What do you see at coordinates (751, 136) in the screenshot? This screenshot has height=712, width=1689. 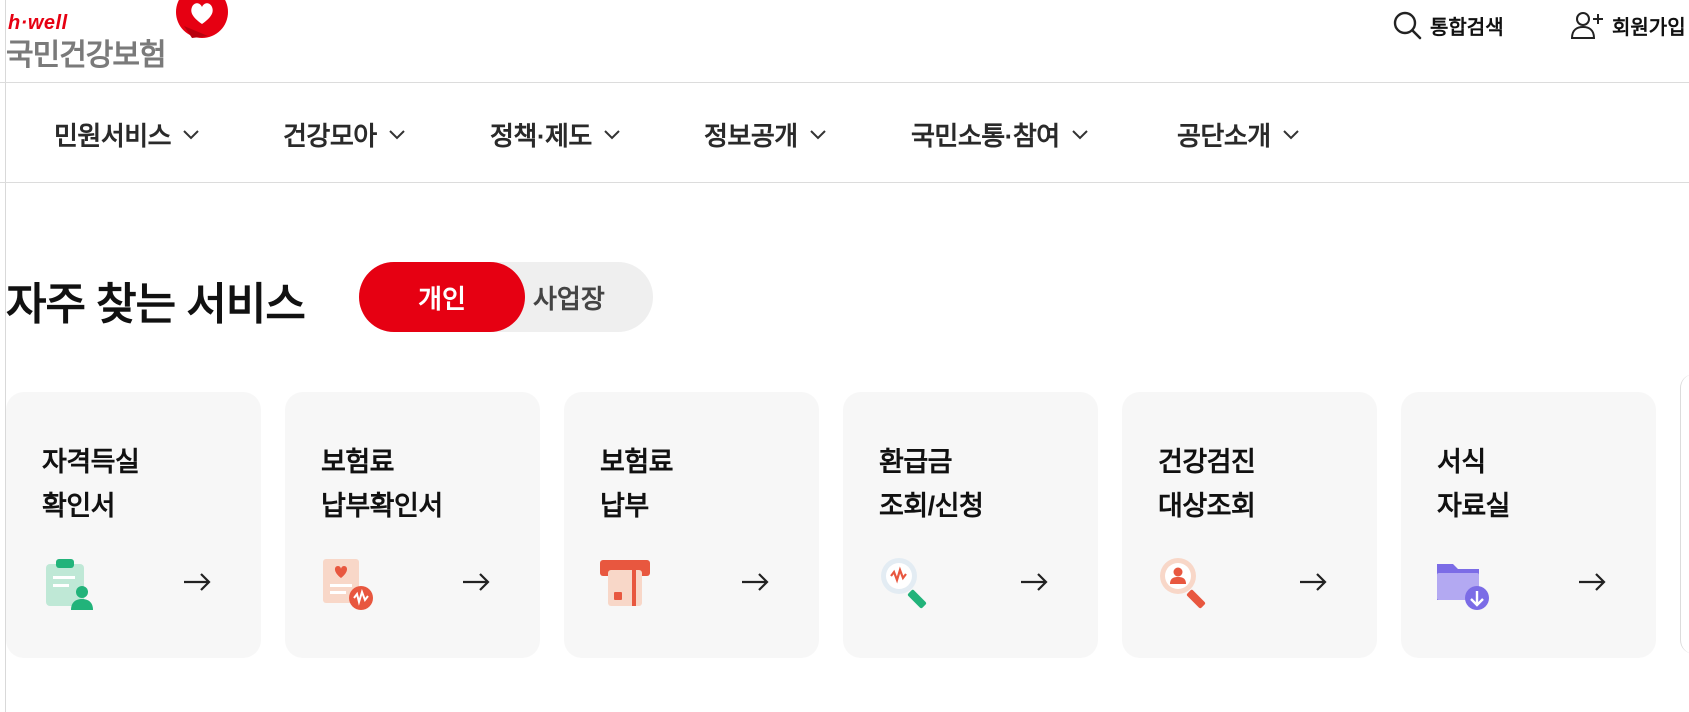 I see `nav-label: 정보공개` at bounding box center [751, 136].